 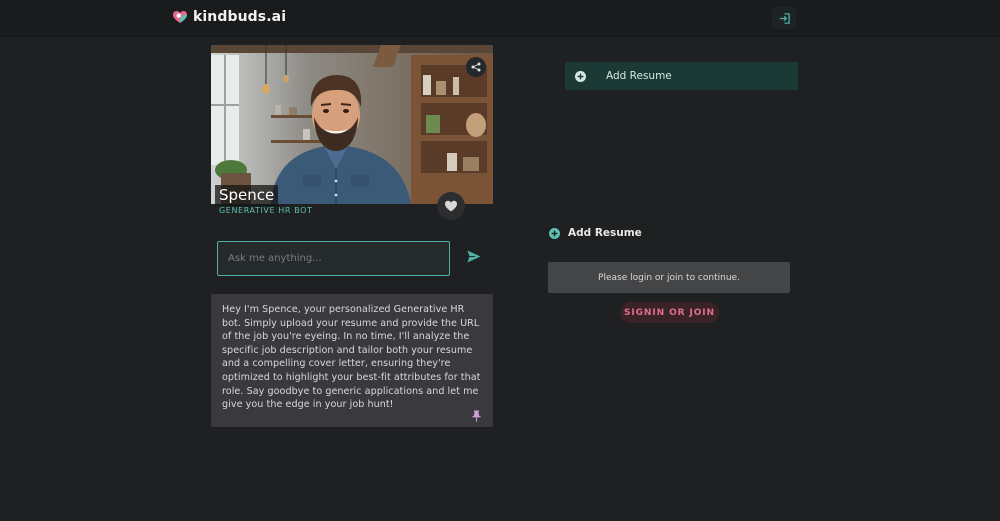 I want to click on signin-or-join-button: SIGNIN OR JOIN, so click(x=669, y=312).